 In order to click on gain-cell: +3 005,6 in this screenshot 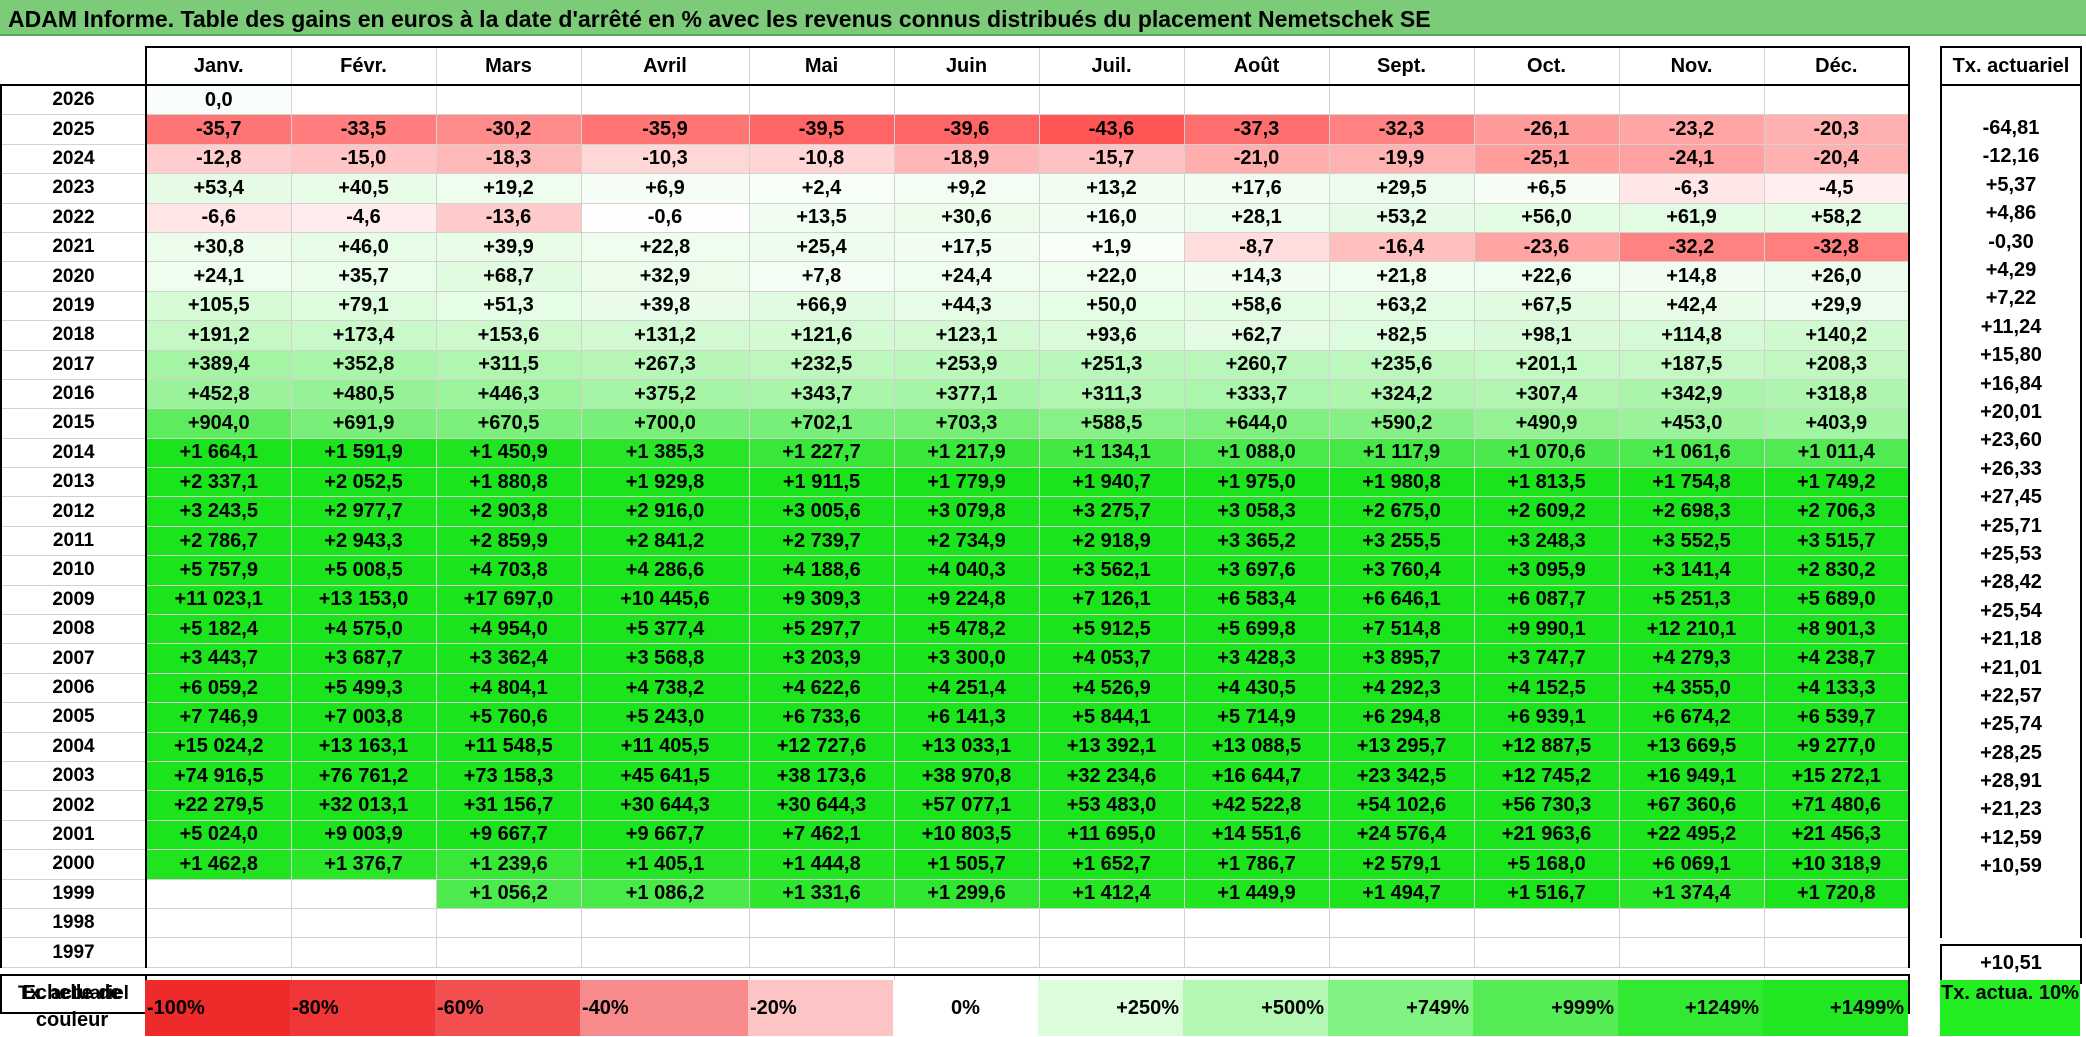, I will do `click(821, 511)`.